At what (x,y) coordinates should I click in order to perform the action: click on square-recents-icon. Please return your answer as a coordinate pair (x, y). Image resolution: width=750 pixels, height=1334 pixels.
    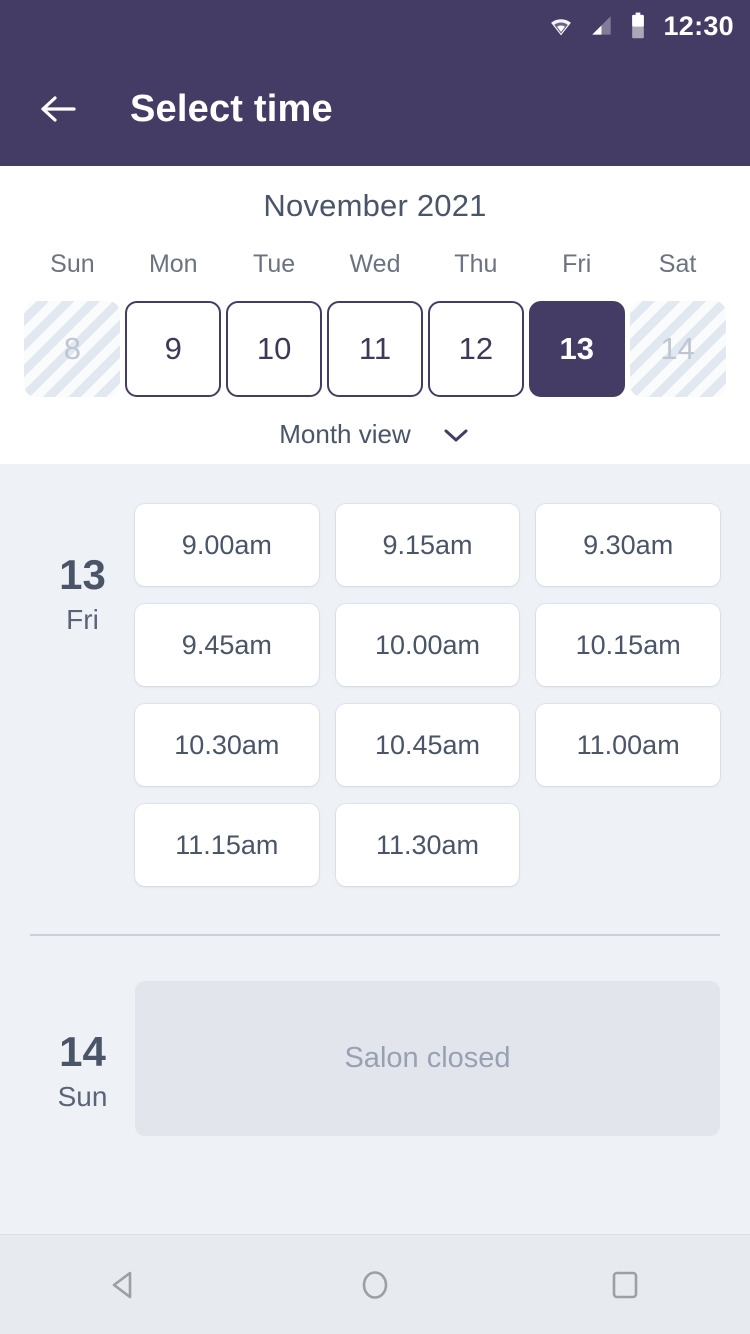
    Looking at the image, I should click on (625, 1284).